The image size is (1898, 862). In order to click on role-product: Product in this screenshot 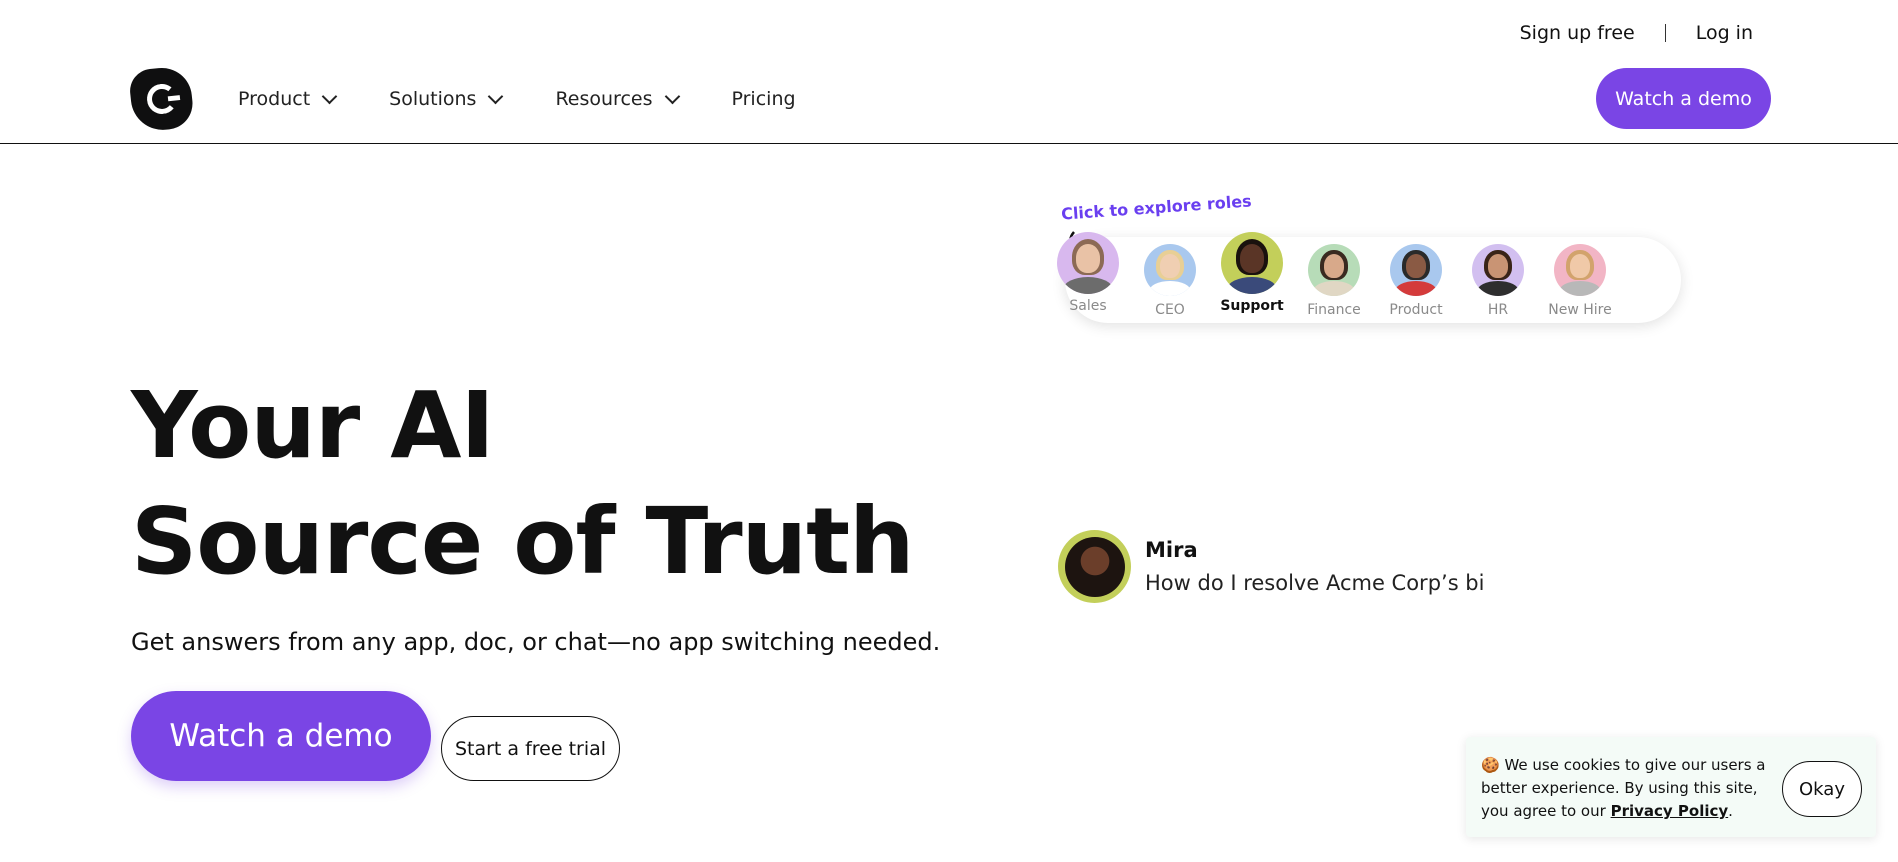, I will do `click(1416, 281)`.